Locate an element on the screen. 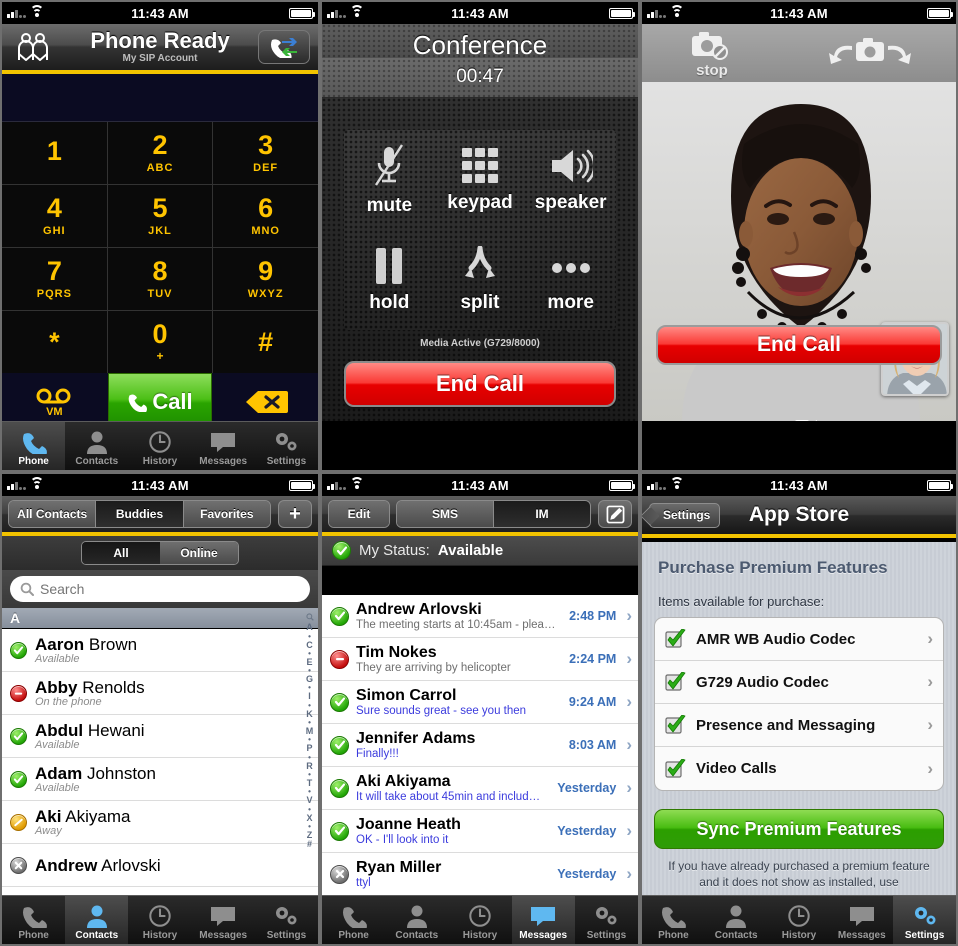 The height and width of the screenshot is (946, 958). contact-row: Adam Johnston Available is located at coordinates (160, 779).